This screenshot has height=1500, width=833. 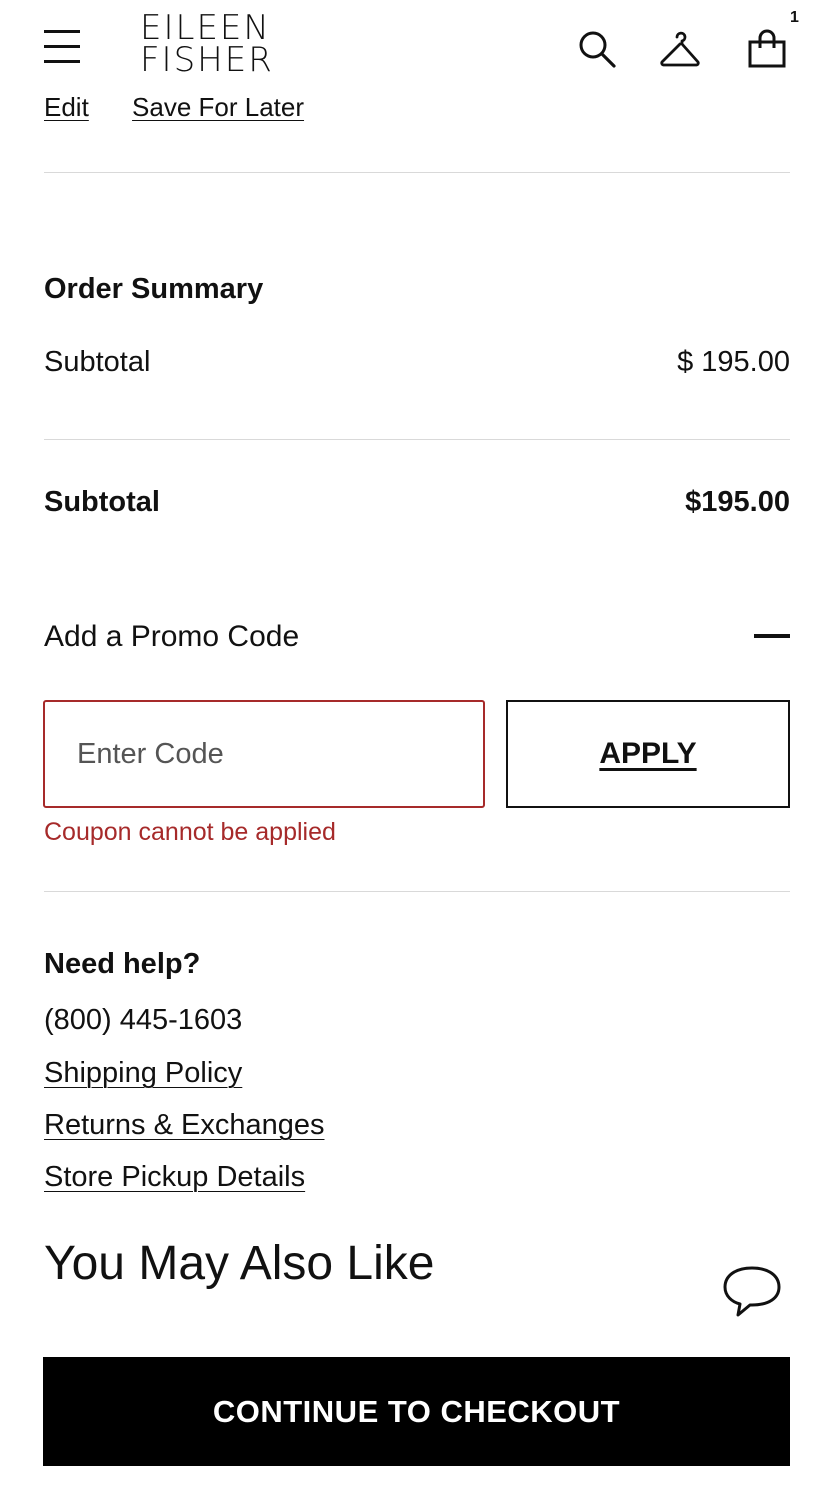 I want to click on menu-icon, so click(x=62, y=47).